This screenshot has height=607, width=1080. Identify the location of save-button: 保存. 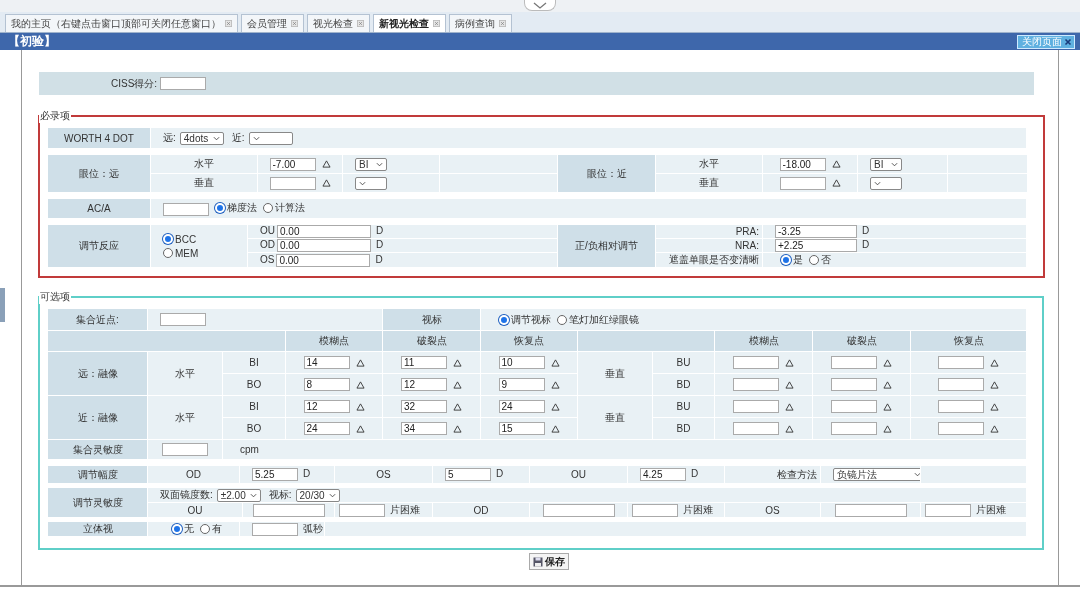
(549, 561).